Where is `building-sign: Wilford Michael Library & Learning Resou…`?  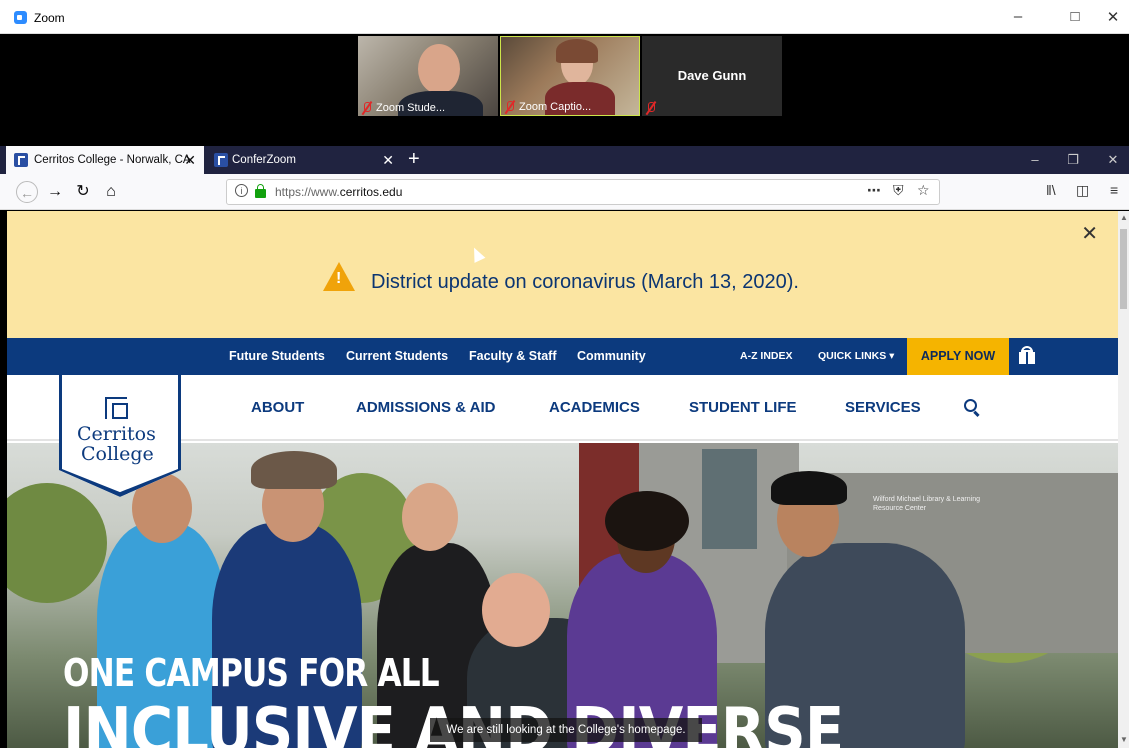
building-sign: Wilford Michael Library & Learning Resou… is located at coordinates (926, 504).